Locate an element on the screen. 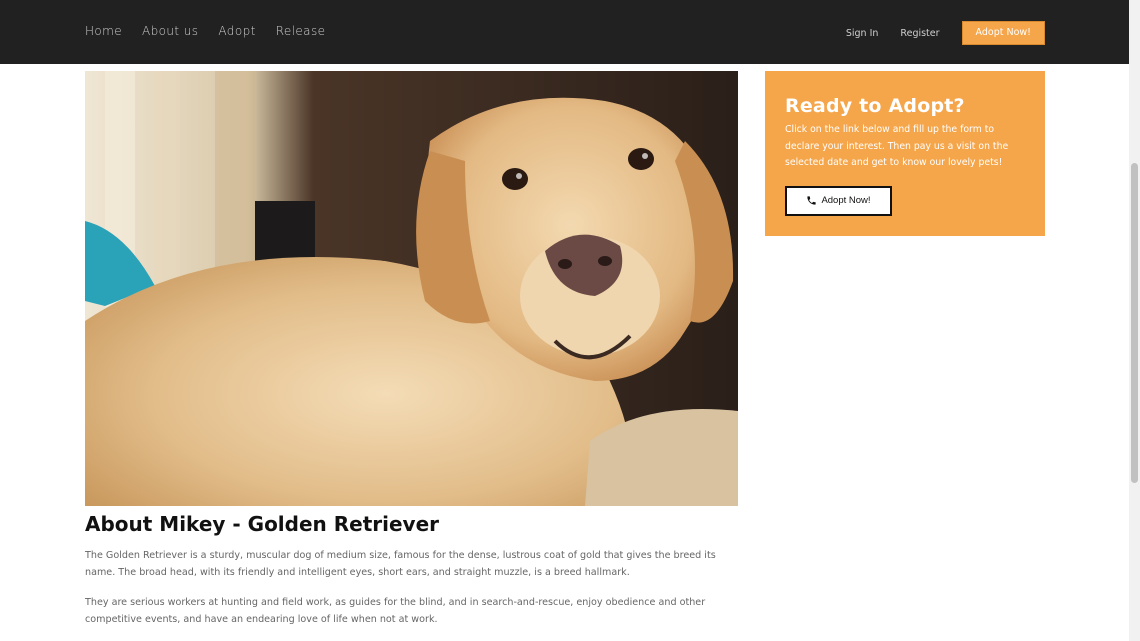 Image resolution: width=1140 pixels, height=641 pixels. main-nav: Home About us Adopt Release is located at coordinates (205, 31).